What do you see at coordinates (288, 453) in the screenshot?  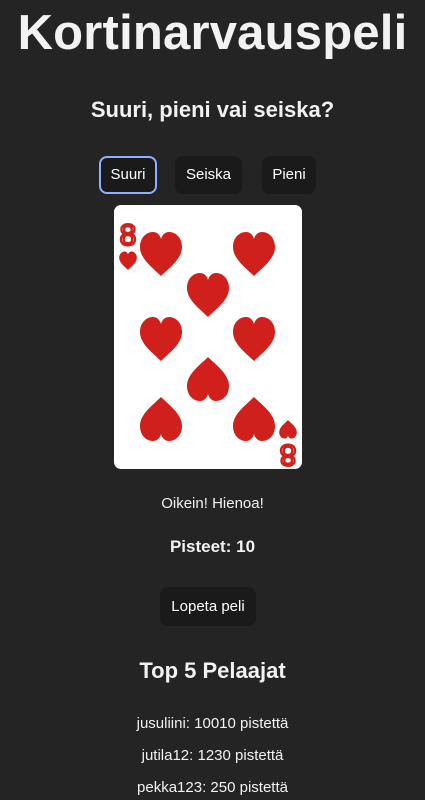 I see `card-rank-bottom: 8` at bounding box center [288, 453].